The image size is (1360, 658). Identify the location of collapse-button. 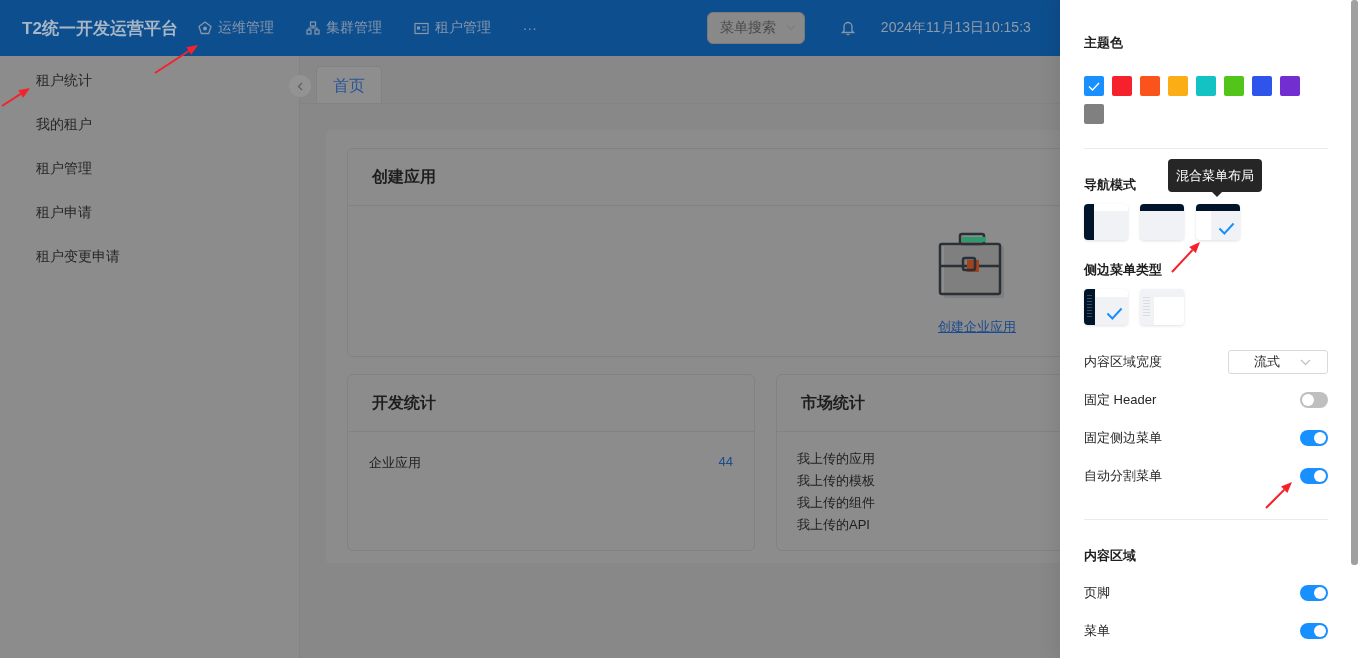
(300, 86).